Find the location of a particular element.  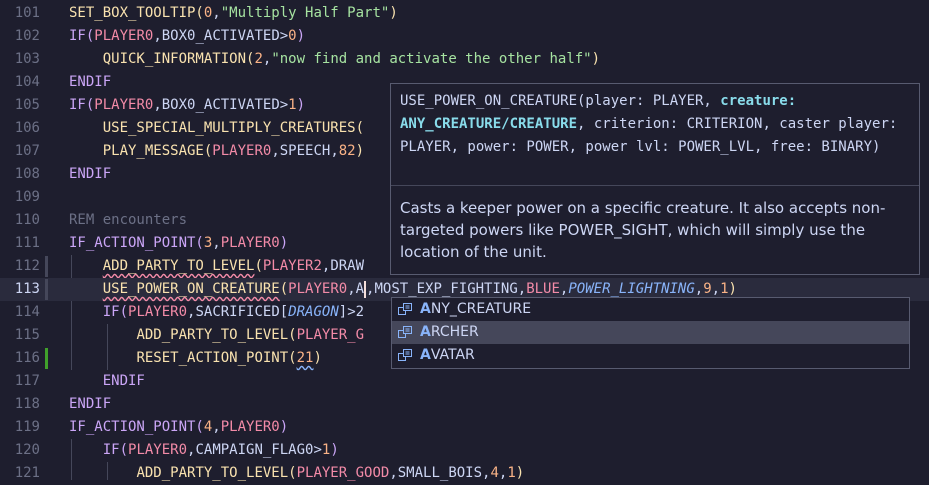

code-line: 118 ENDIF is located at coordinates (464, 404).